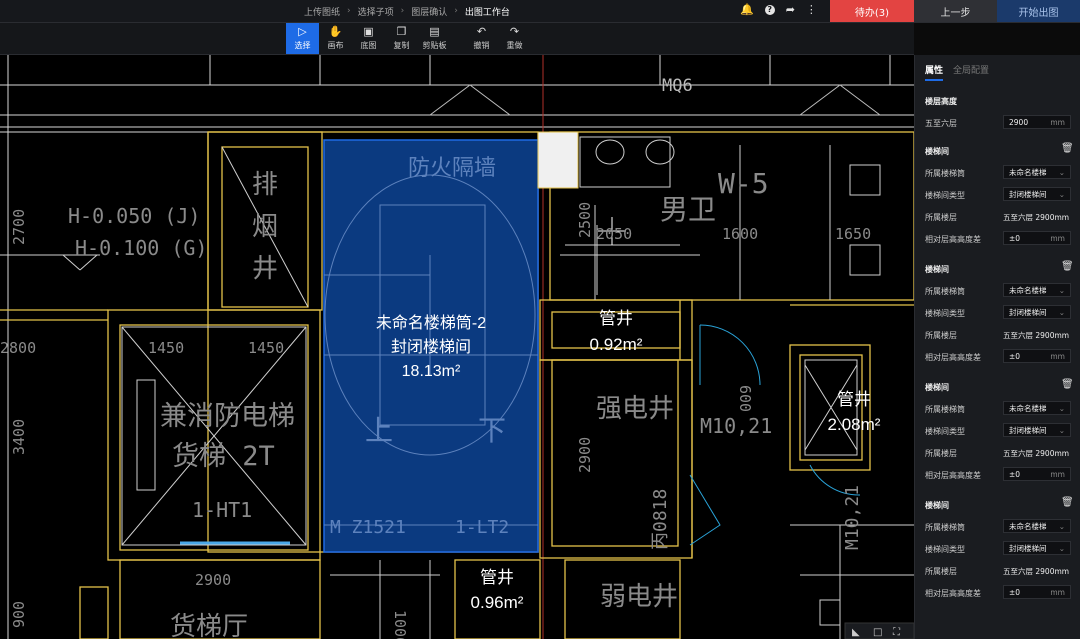 The height and width of the screenshot is (639, 1080). Describe the element at coordinates (452, 168) in the screenshot. I see `cad-label-firewall: 防火隔墙` at that location.